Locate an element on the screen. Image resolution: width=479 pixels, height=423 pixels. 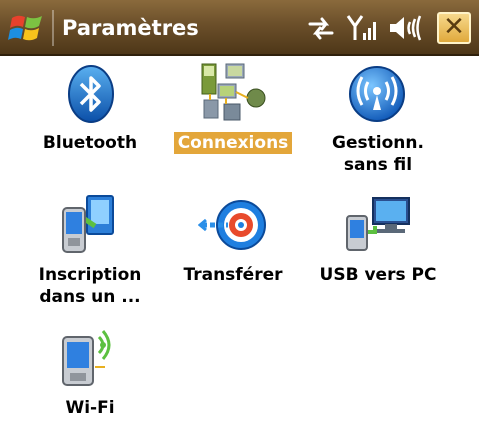
tile-label-line-1: Inscription is located at coordinates (90, 275).